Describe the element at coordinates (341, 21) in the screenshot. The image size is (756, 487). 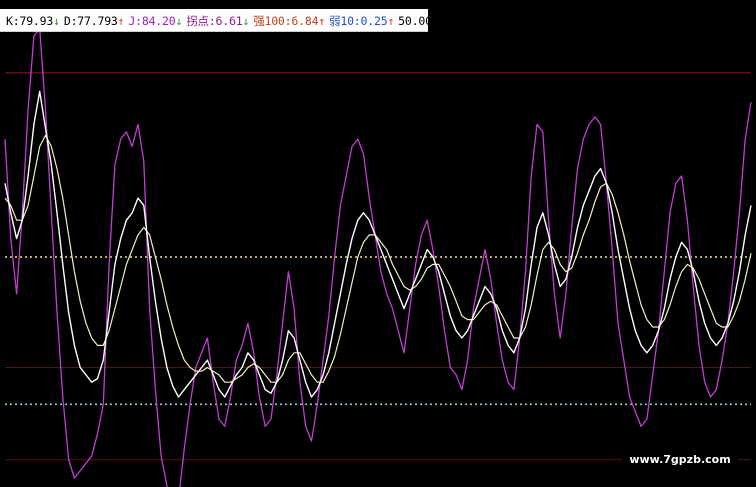
I see `indicator-label: 弱10` at that location.